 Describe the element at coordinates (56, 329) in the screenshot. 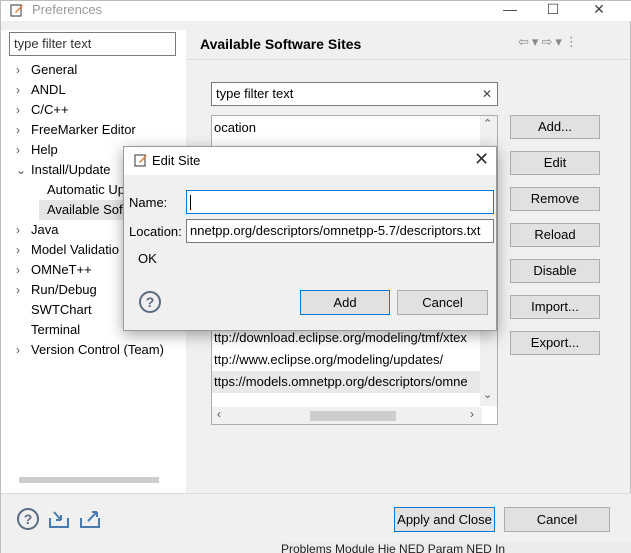

I see `tree-item-label: Terminal` at that location.